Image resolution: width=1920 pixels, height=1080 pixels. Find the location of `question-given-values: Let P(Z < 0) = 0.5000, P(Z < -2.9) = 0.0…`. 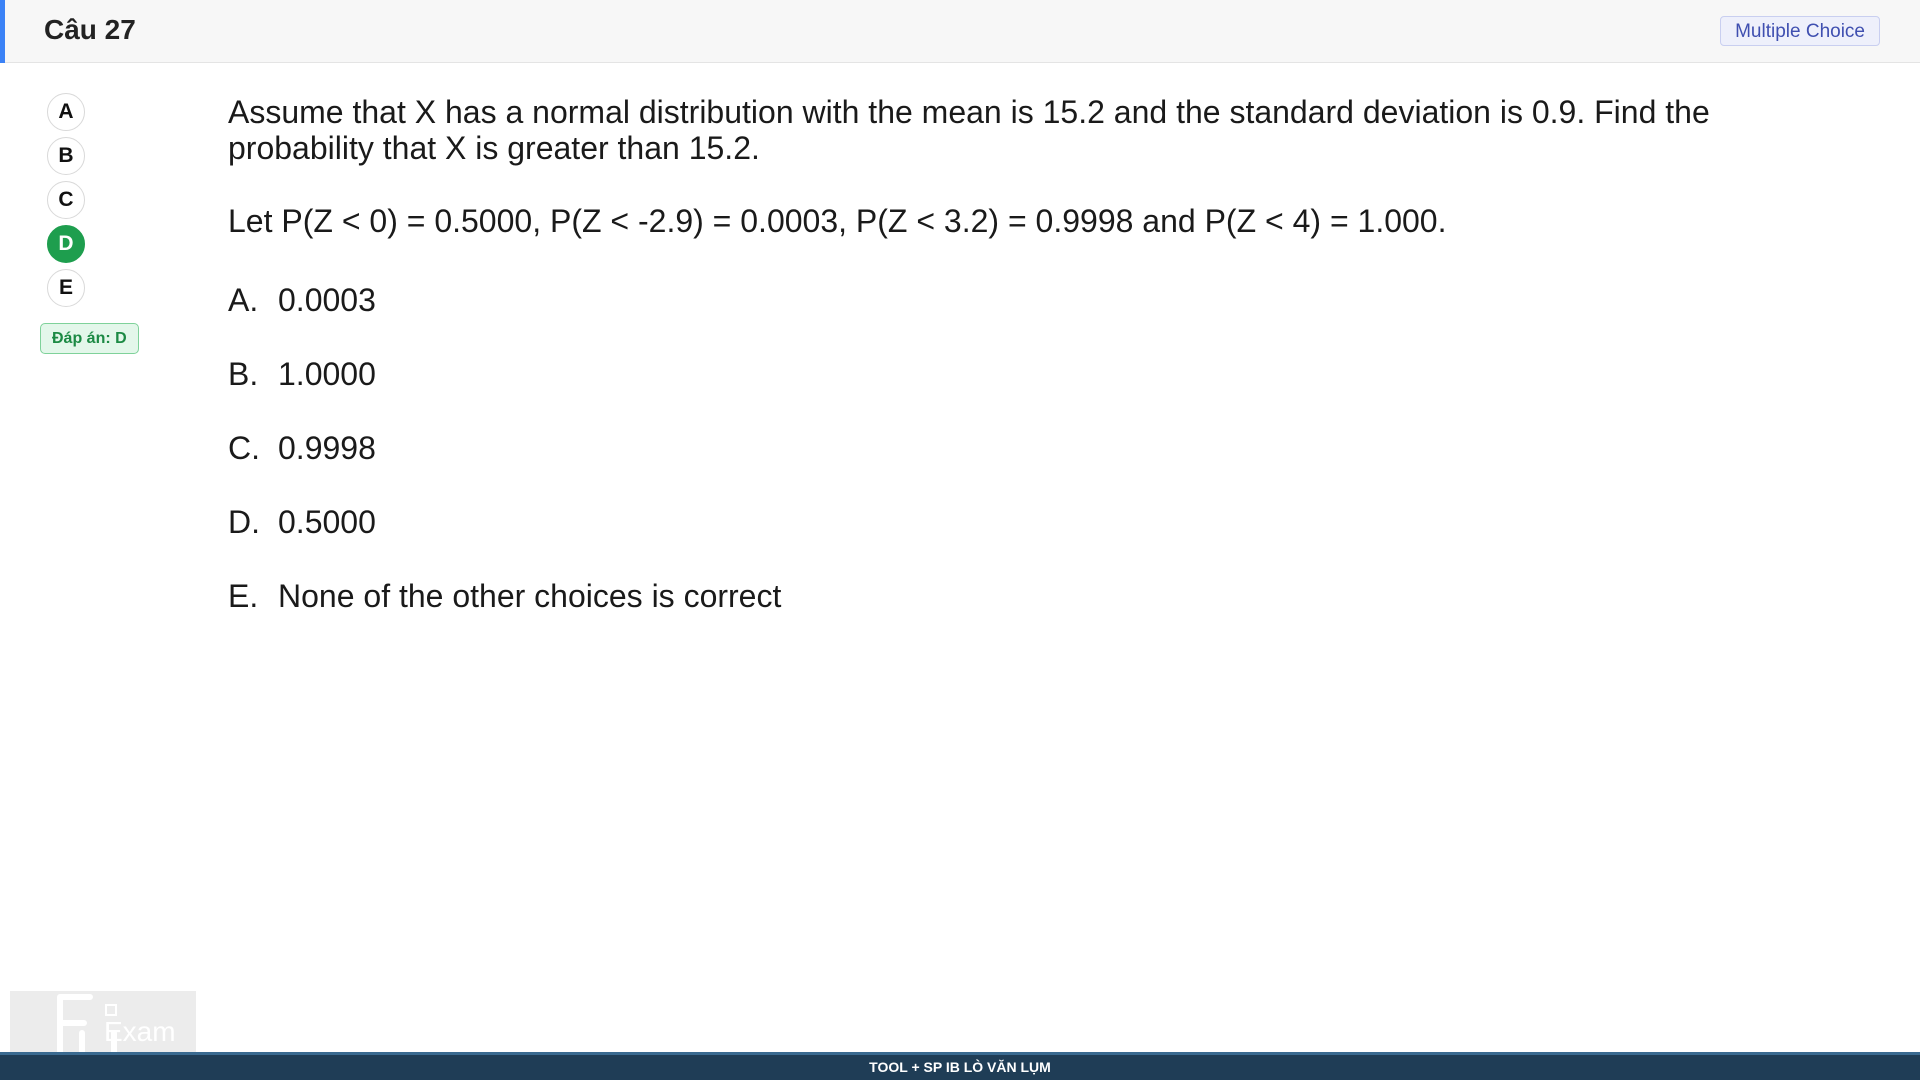

question-given-values: Let P(Z < 0) = 0.5000, P(Z < -2.9) = 0.0… is located at coordinates (837, 221).